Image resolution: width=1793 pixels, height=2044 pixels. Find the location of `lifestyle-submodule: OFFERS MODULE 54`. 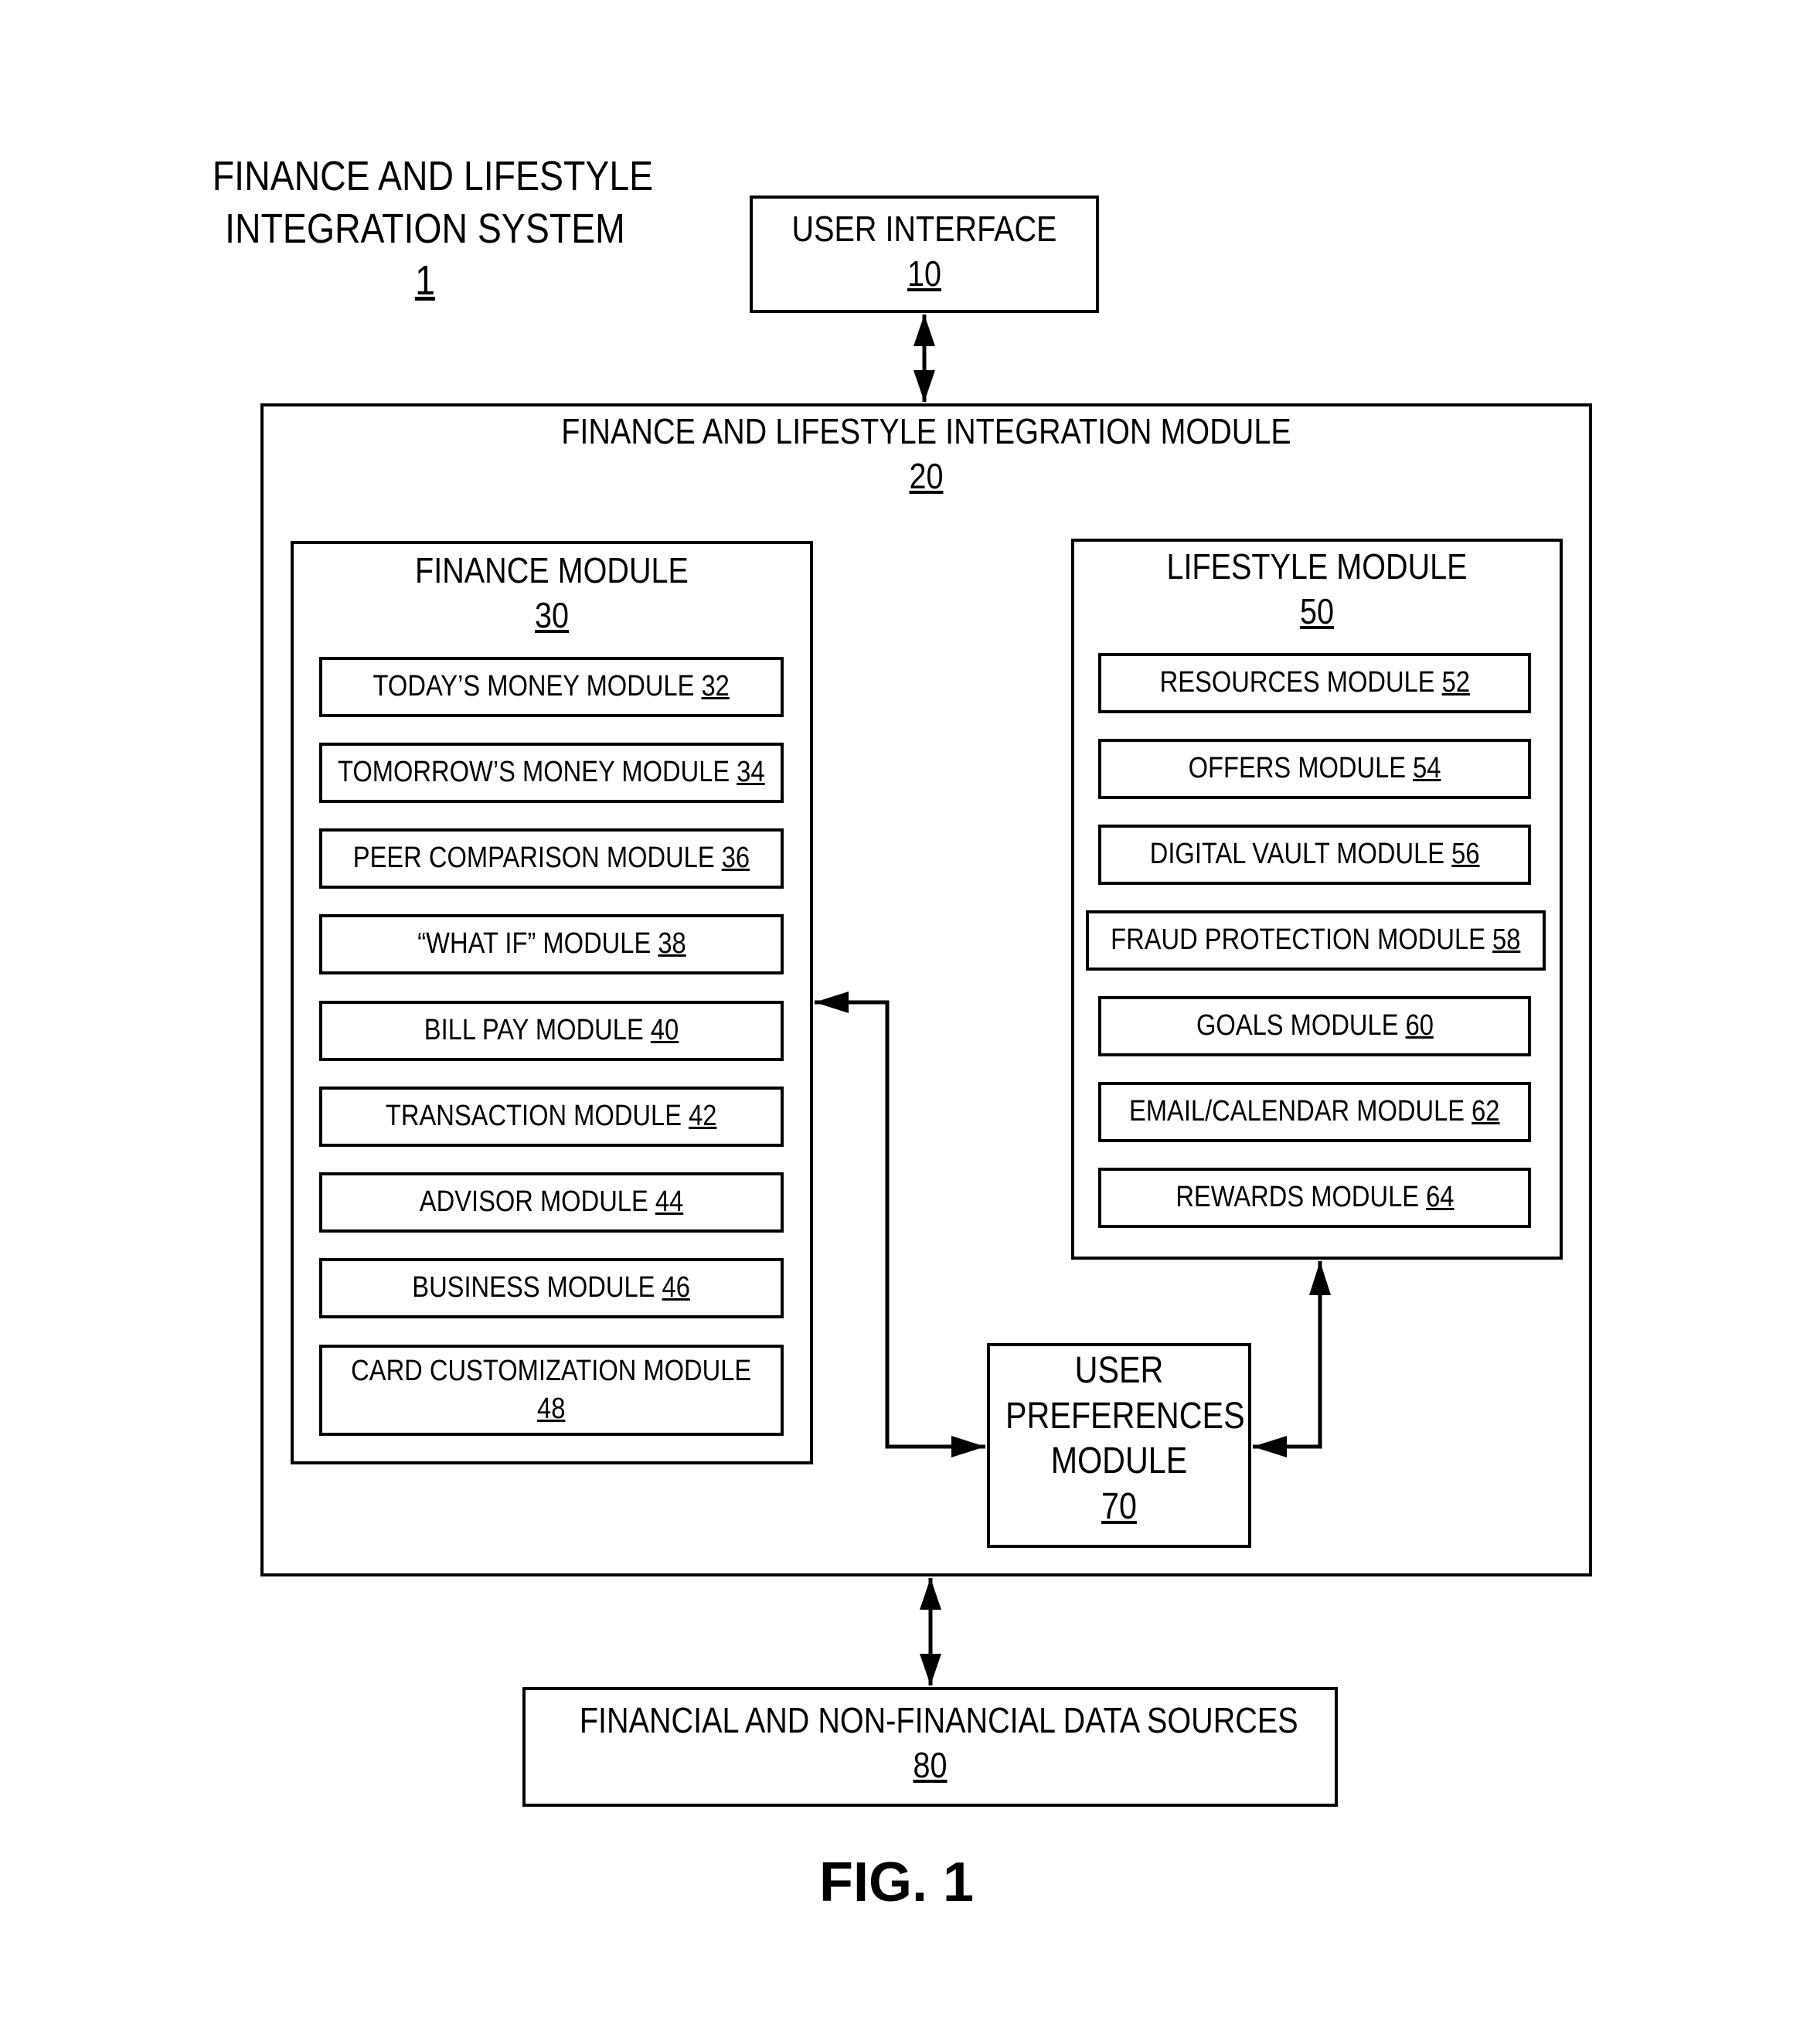

lifestyle-submodule: OFFERS MODULE 54 is located at coordinates (1314, 769).